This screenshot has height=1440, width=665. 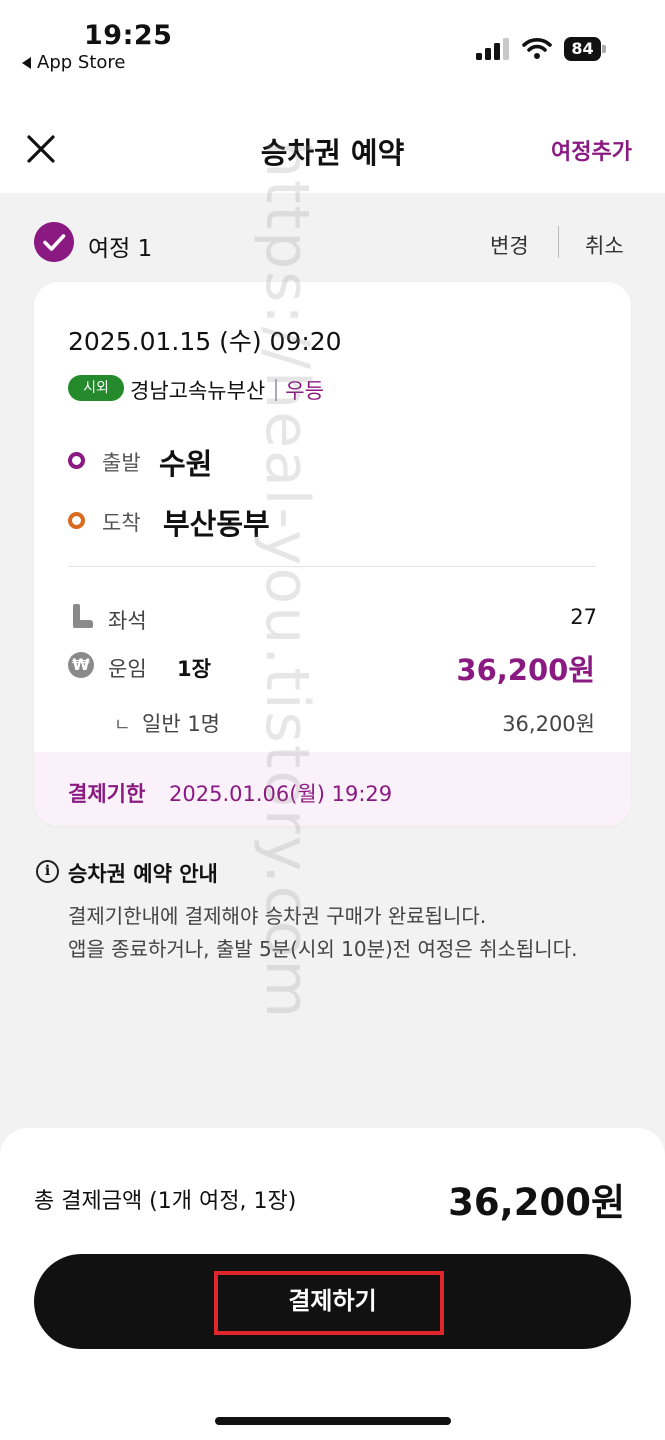 What do you see at coordinates (537, 48) in the screenshot?
I see `wifi-icon` at bounding box center [537, 48].